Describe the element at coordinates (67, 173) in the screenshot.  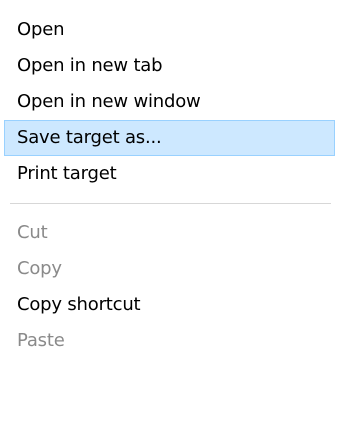
I see `menu-item-label: Print target` at that location.